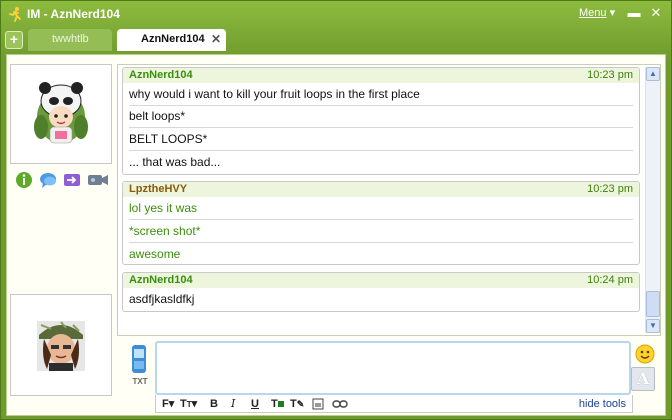 Image resolution: width=672 pixels, height=420 pixels. What do you see at coordinates (381, 209) in the screenshot?
I see `message-line: lol yes it was` at bounding box center [381, 209].